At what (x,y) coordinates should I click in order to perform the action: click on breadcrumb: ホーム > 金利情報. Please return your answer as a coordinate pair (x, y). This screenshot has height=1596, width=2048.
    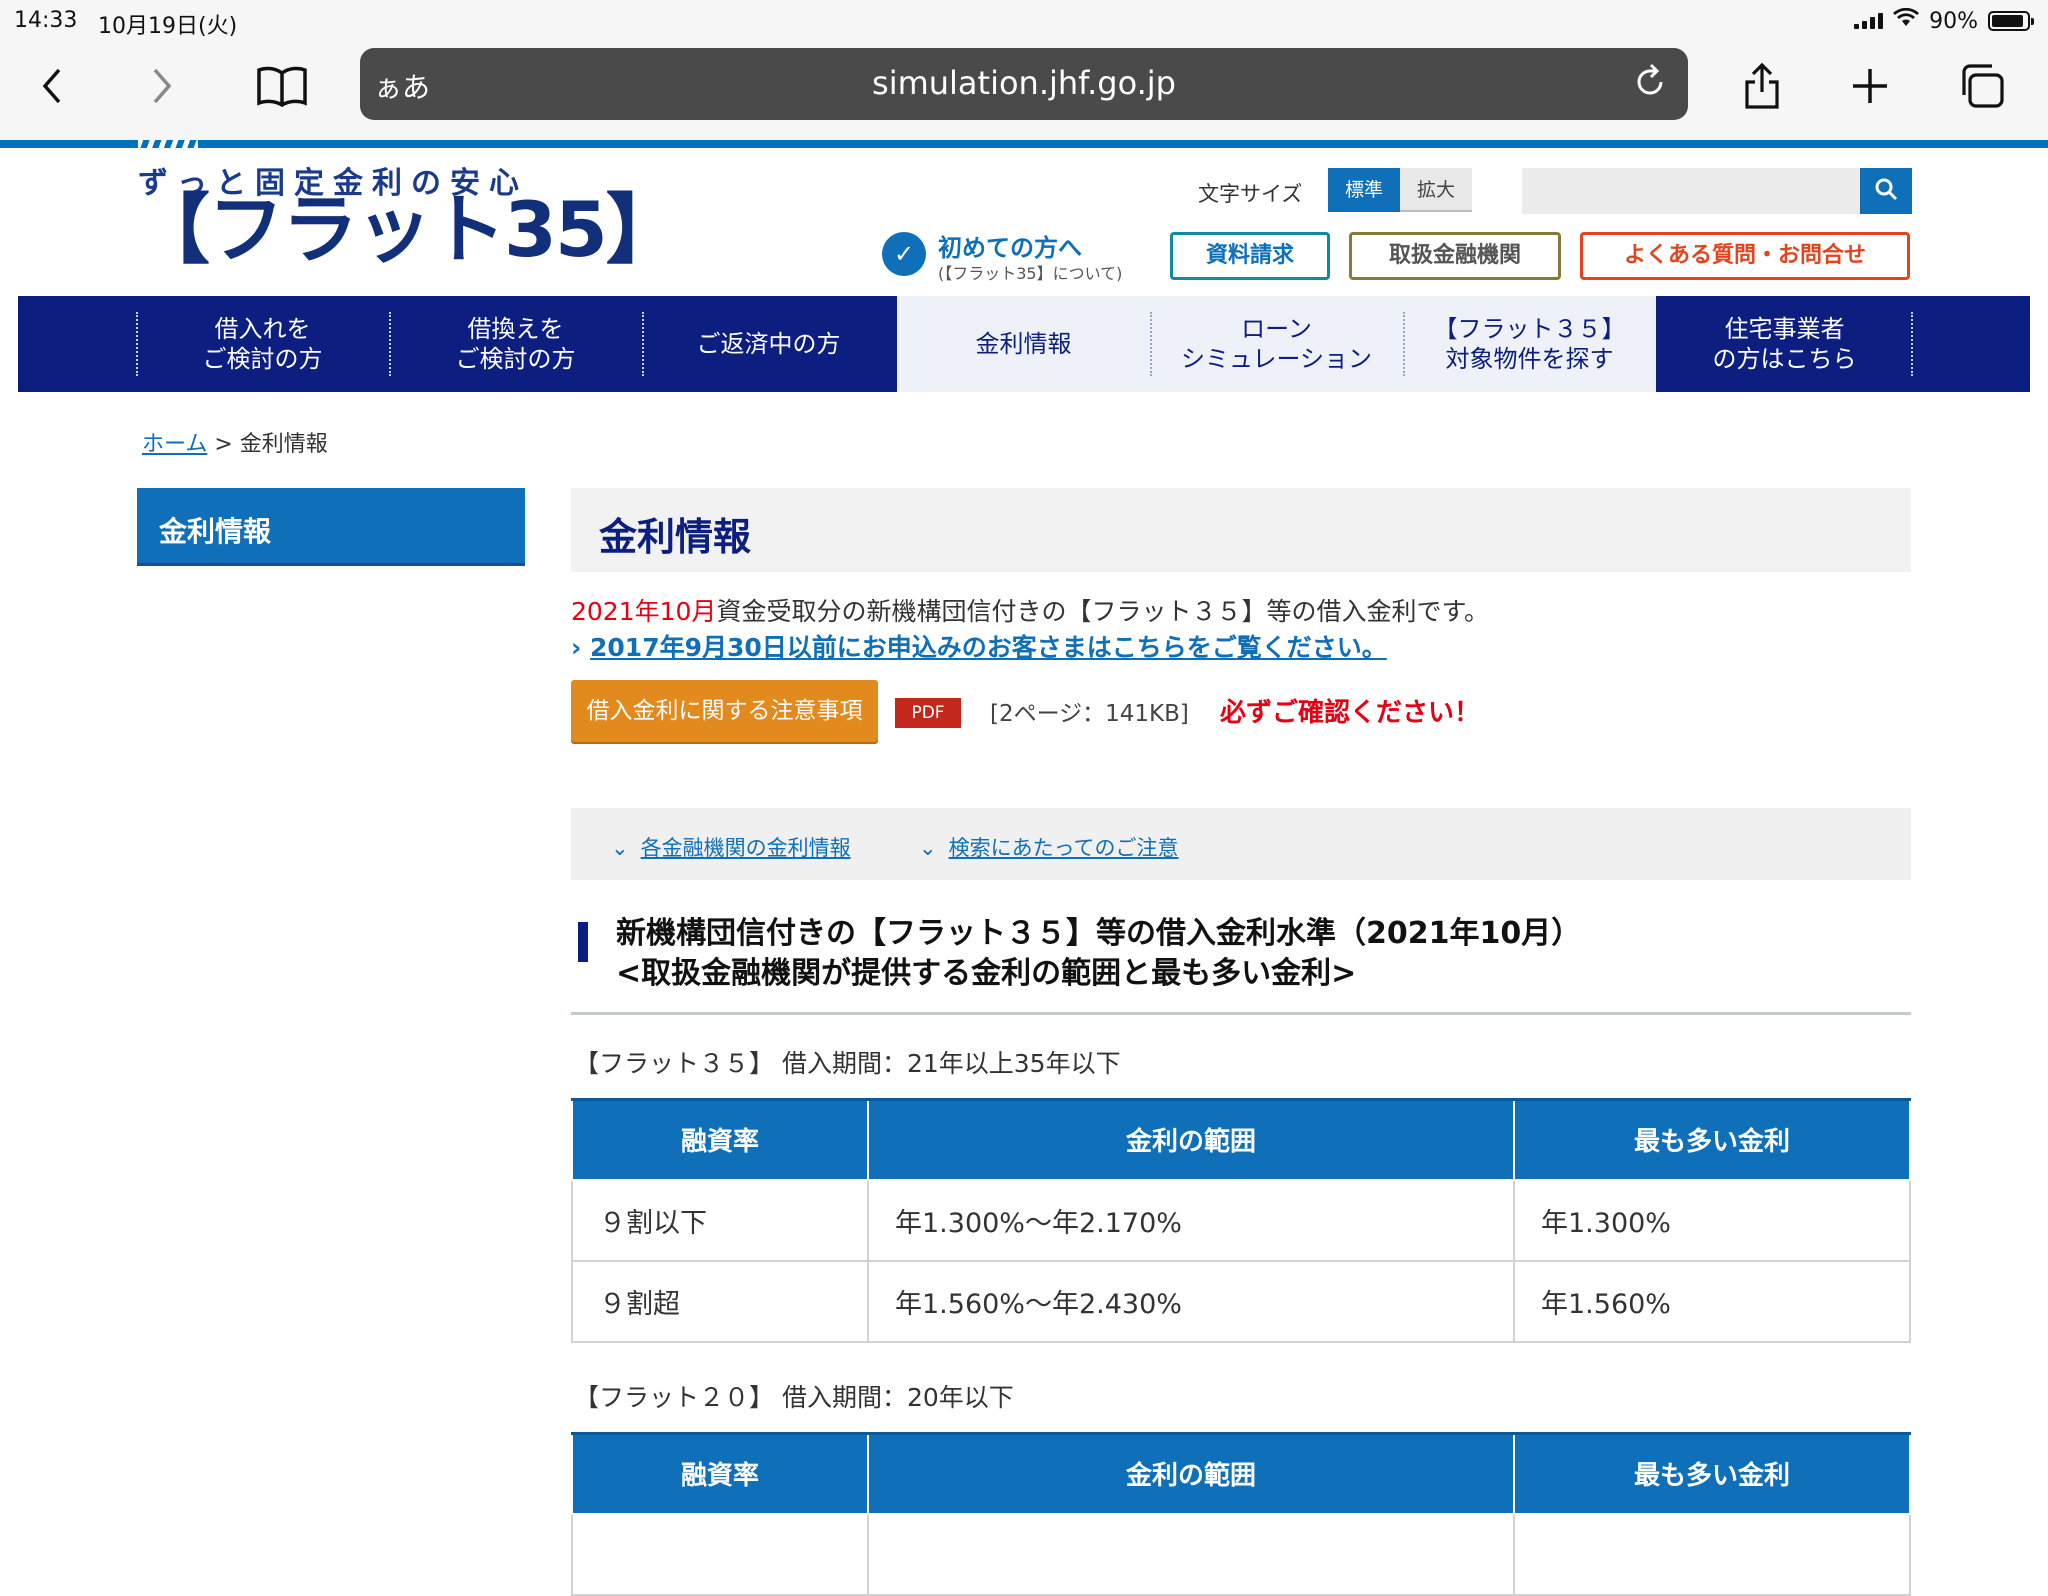
    Looking at the image, I should click on (235, 442).